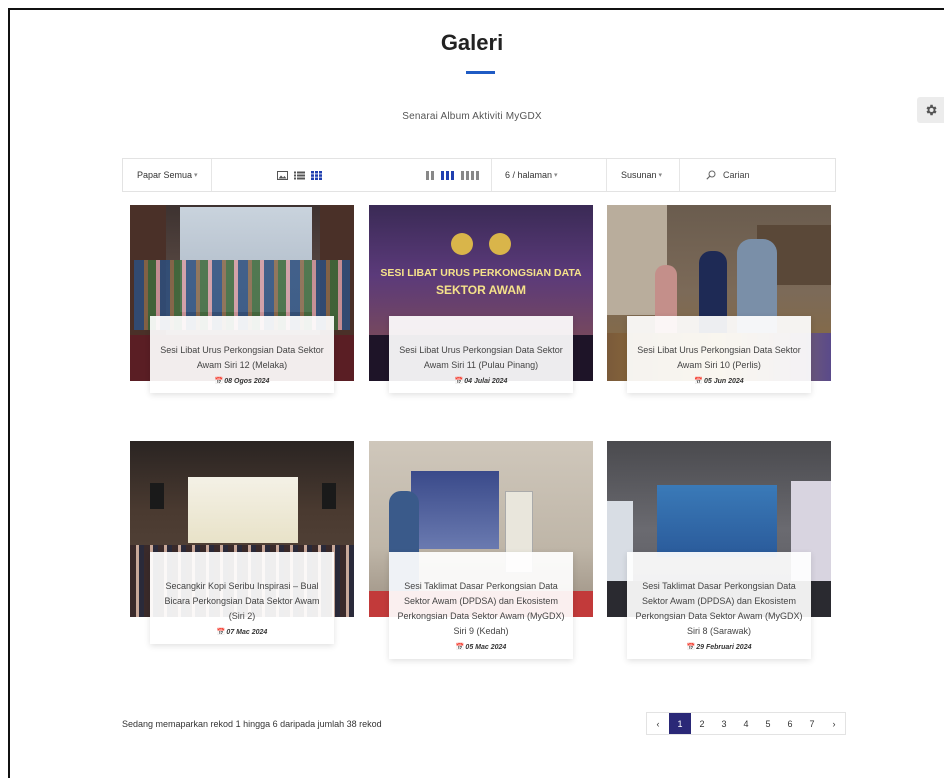 The height and width of the screenshot is (778, 944). Describe the element at coordinates (639, 175) in the screenshot. I see `sort-label: Susunan` at that location.